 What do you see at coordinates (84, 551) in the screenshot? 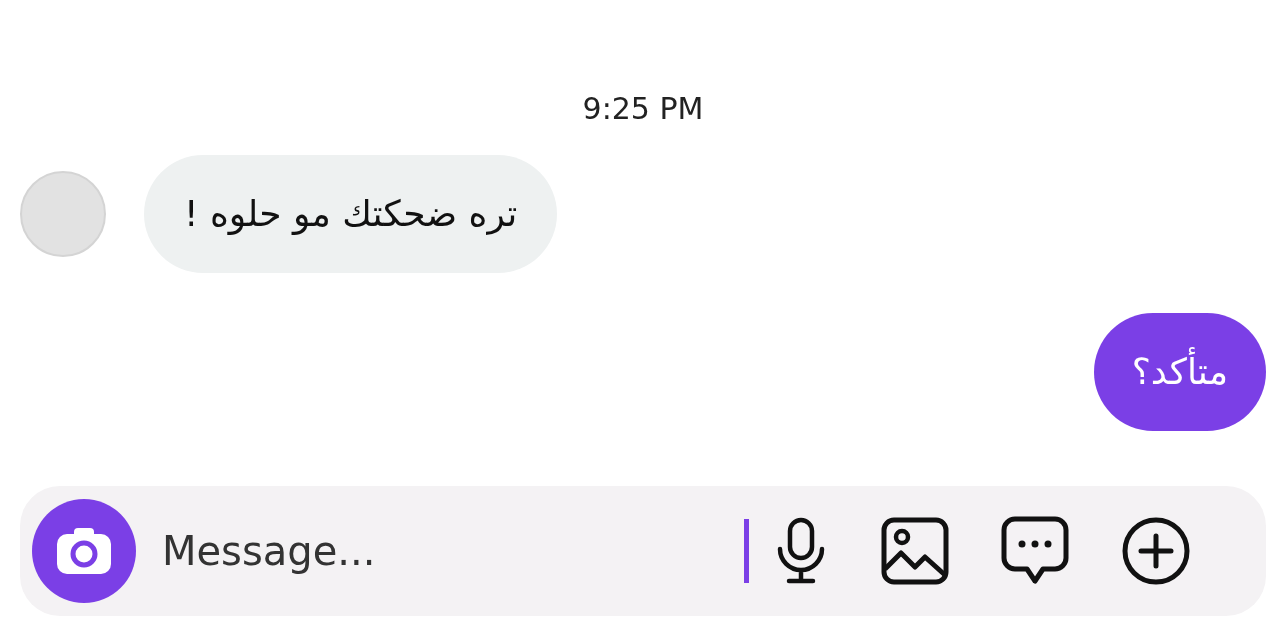
I see `camera-icon` at bounding box center [84, 551].